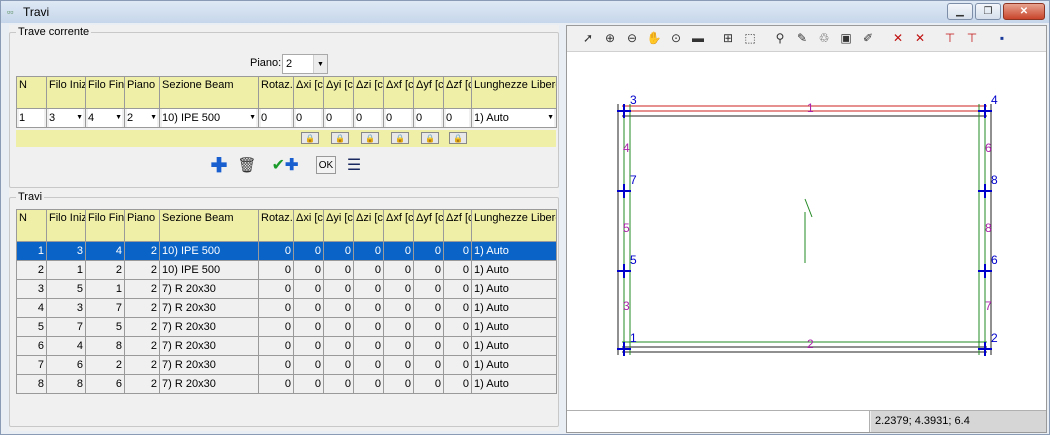 The height and width of the screenshot is (435, 1050). What do you see at coordinates (802, 38) in the screenshot?
I see `paint-icon: ✎` at bounding box center [802, 38].